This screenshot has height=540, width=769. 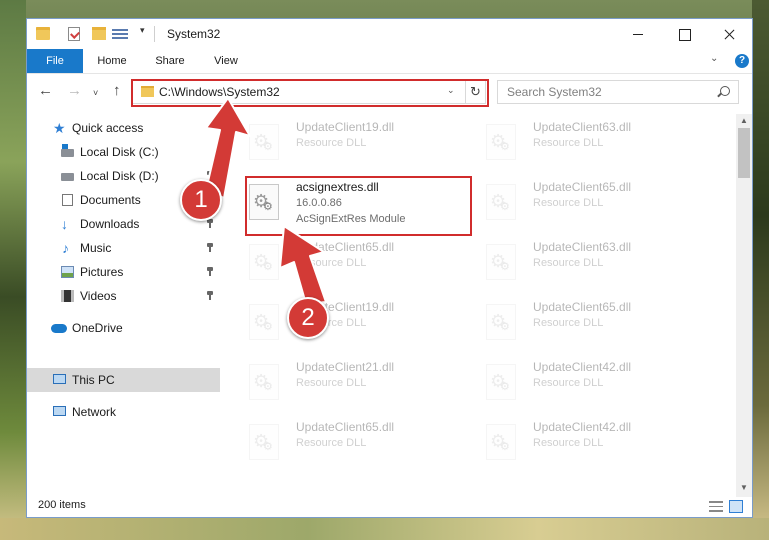 I want to click on star-icon: ★, so click(x=59, y=128).